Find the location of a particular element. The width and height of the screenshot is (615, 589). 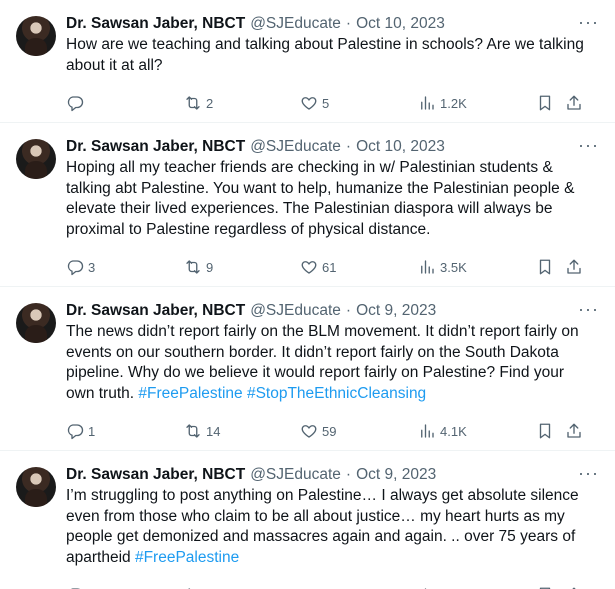

reply-count: 3 is located at coordinates (92, 267).